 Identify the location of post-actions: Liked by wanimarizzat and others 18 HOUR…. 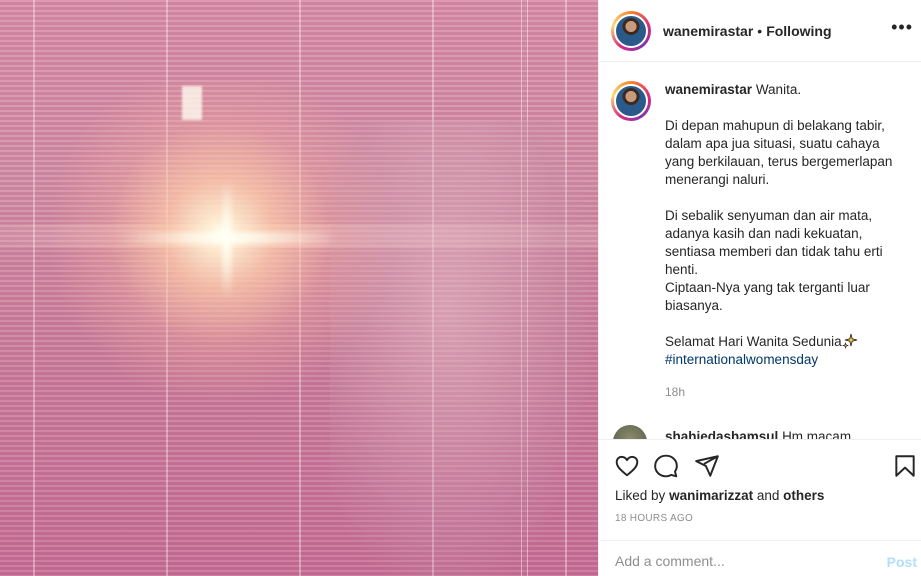
(760, 481).